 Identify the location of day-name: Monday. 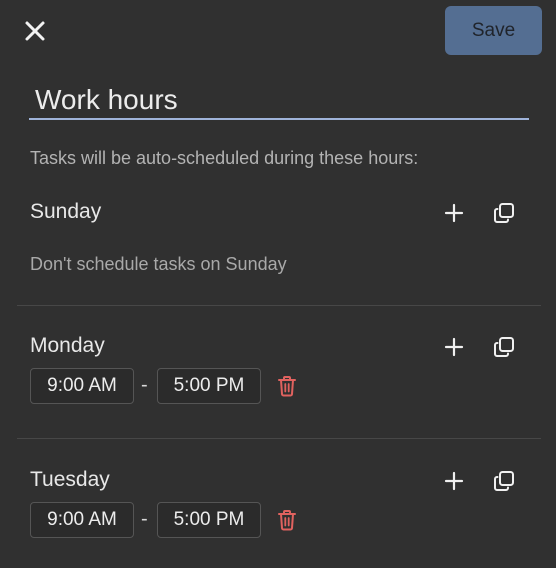
(67, 345).